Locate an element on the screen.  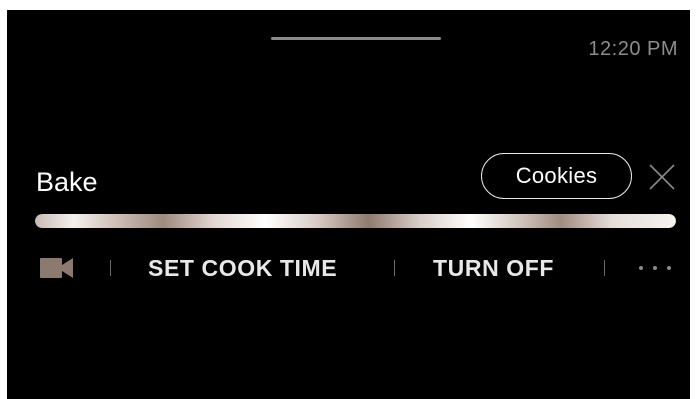
cook-mode-title: Bake is located at coordinates (67, 182).